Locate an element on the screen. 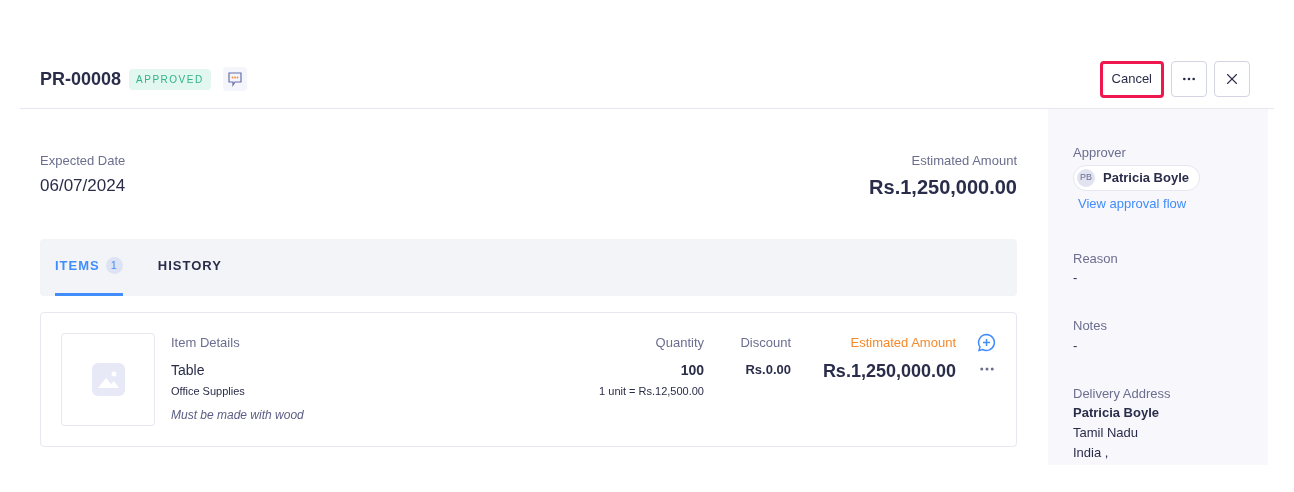 The image size is (1294, 492). status-badge: APPROVED is located at coordinates (170, 79).